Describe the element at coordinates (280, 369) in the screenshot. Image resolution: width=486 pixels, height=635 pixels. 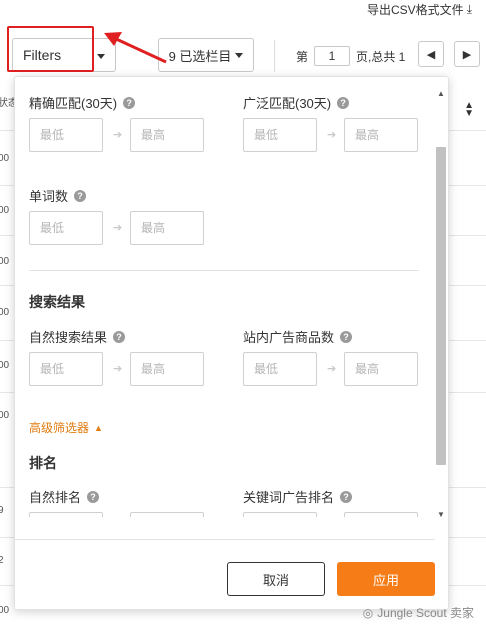
I see `sponsored-products-min-input: 最低` at that location.